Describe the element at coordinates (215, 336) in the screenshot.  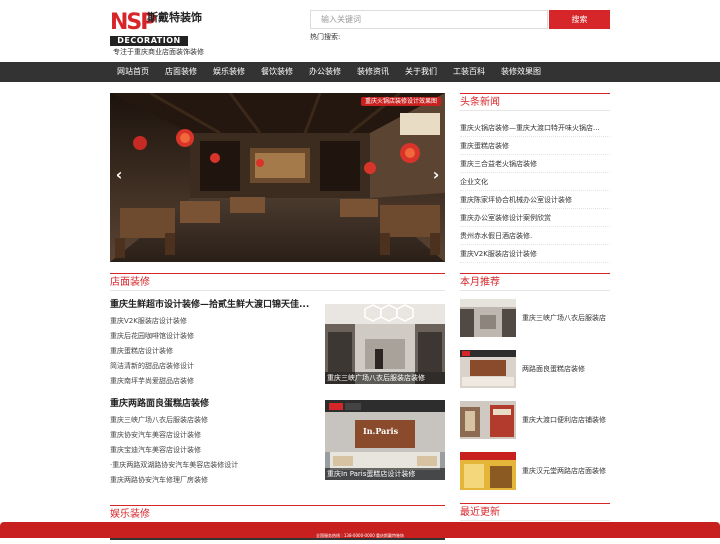
I see `list-item: 重庆后花园咖啡馆设计装修` at that location.